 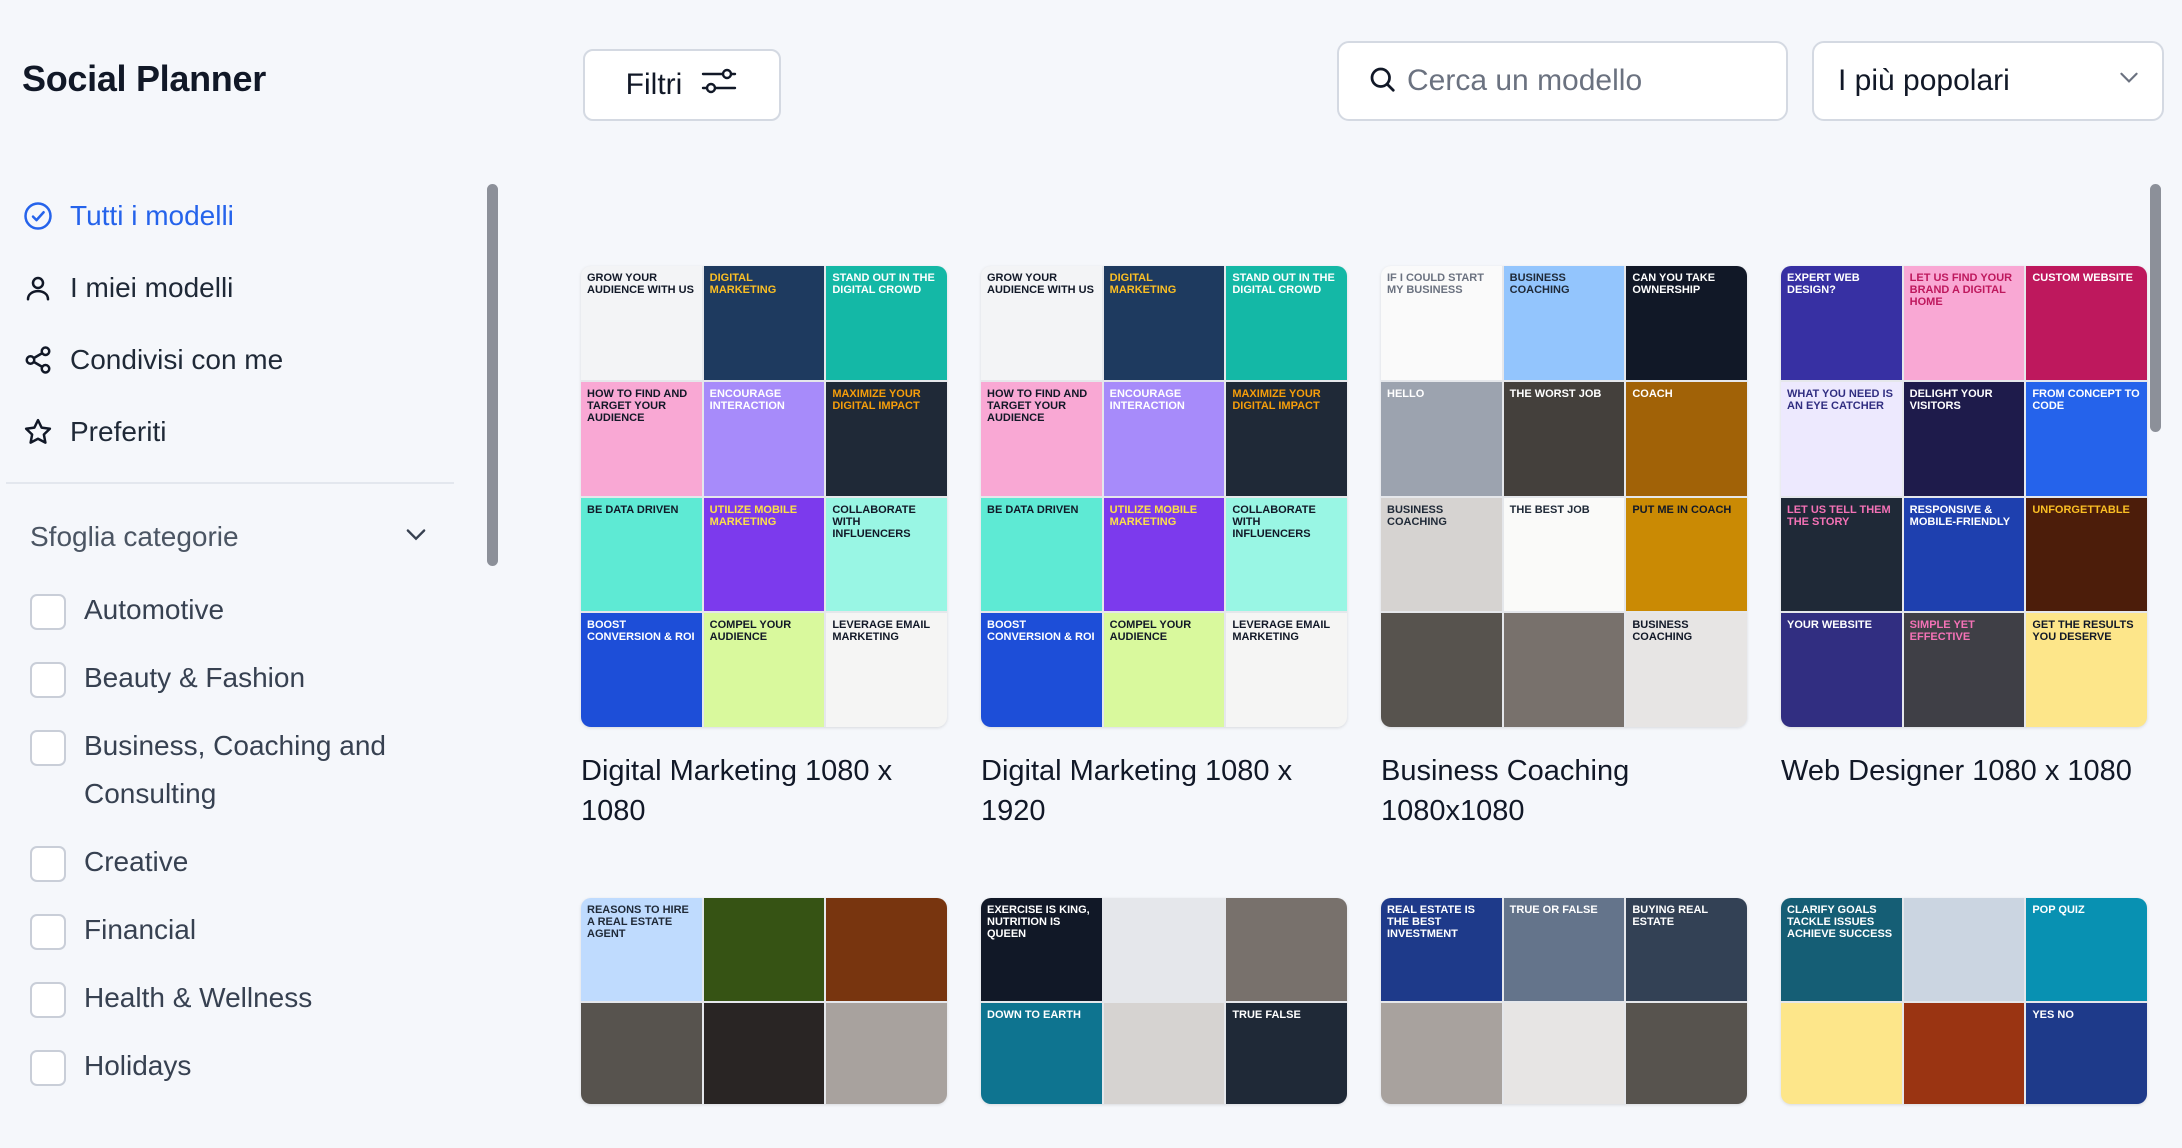 I want to click on template-title: Digital Marketing 1080 x 1920, so click(x=1137, y=791).